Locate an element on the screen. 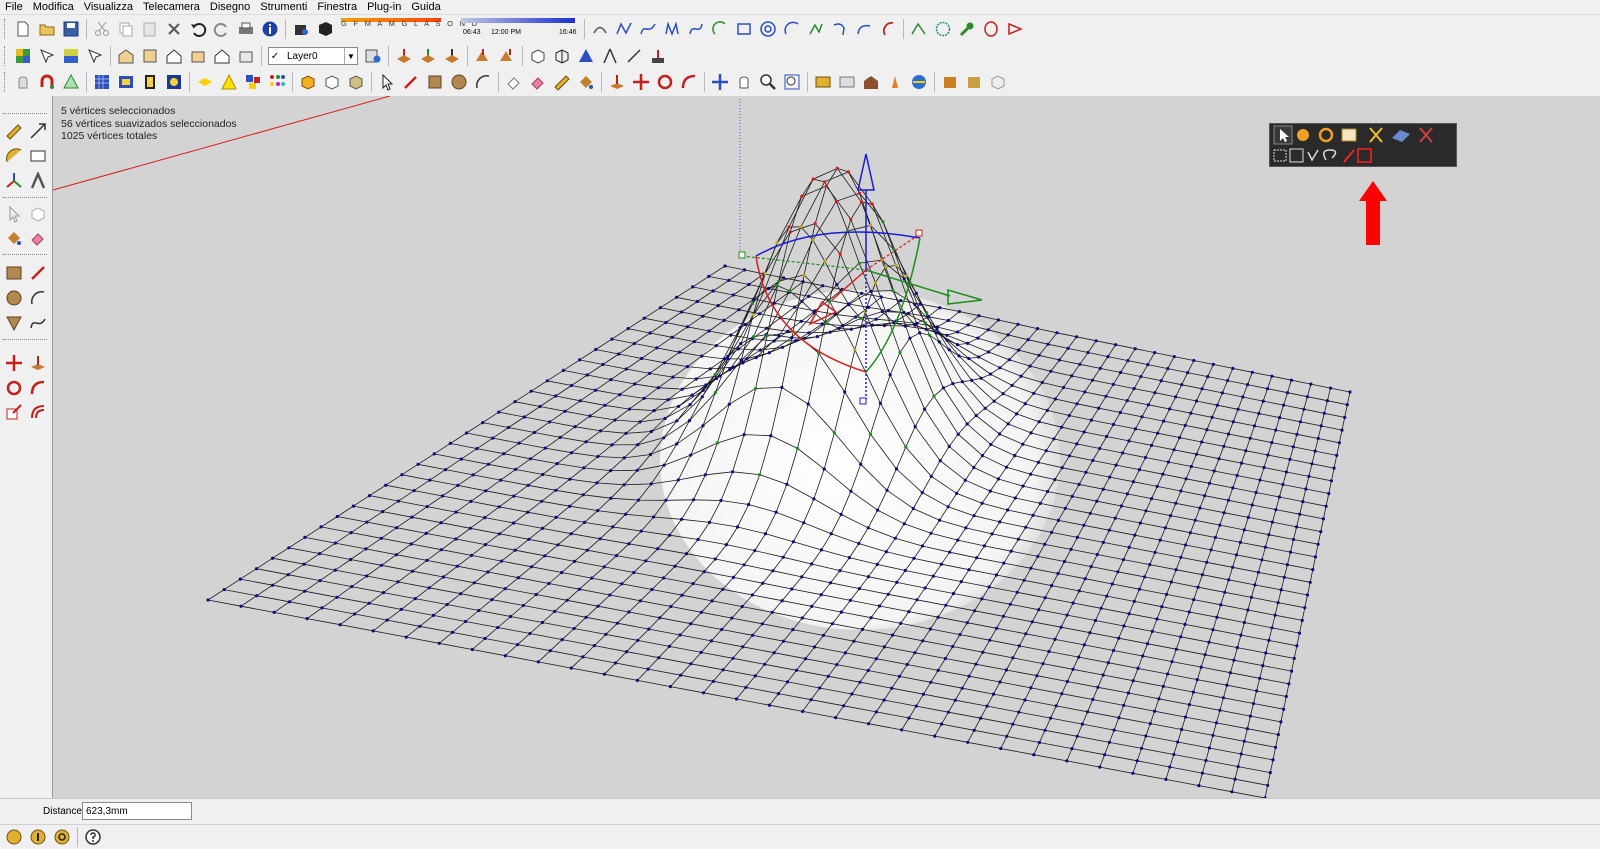  paste-icon is located at coordinates (150, 29).